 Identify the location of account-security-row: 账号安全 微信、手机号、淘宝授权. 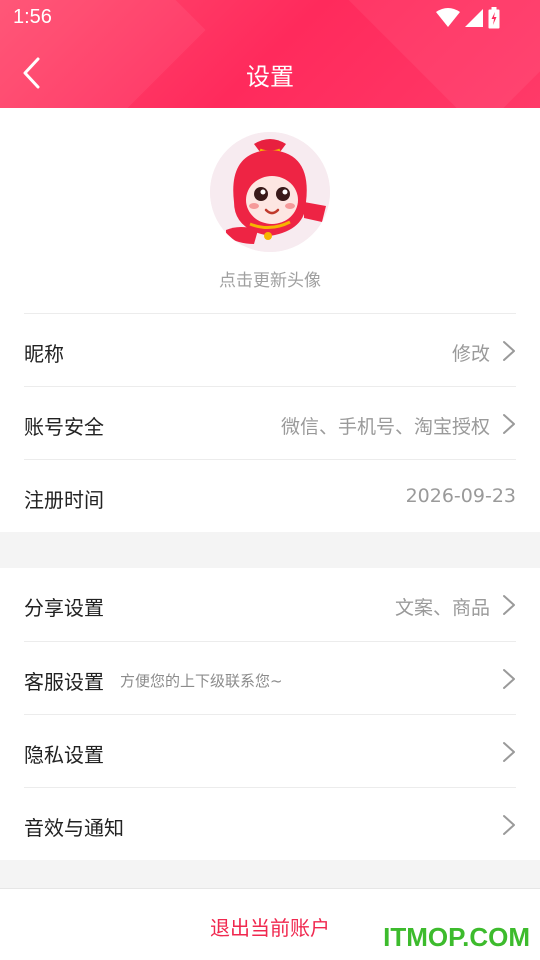
(270, 422).